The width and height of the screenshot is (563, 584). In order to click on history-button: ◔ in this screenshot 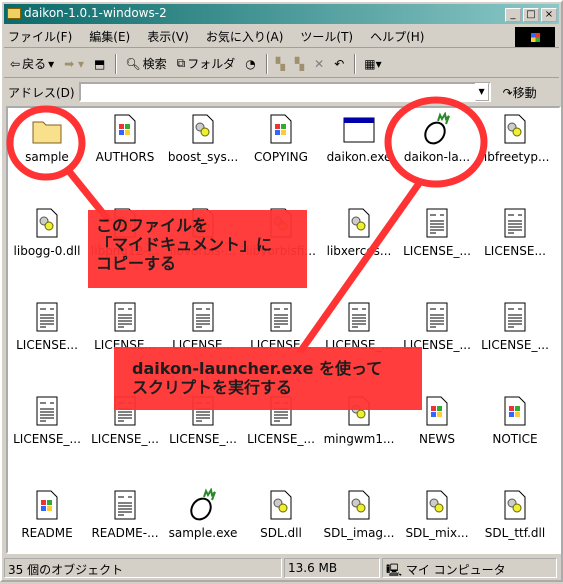, I will do `click(250, 64)`.